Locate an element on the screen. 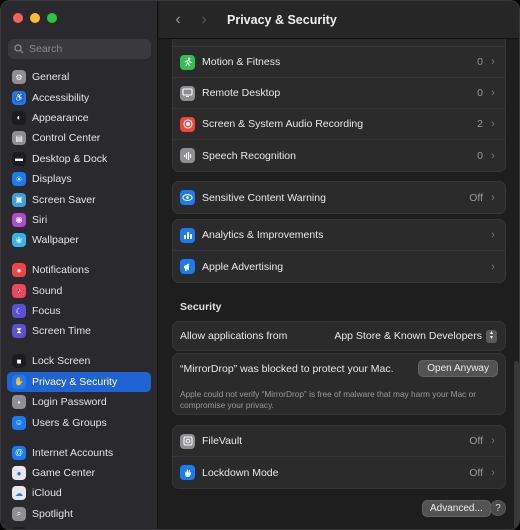  row-screen-system-audio-recording: Screen & System Audio Recording 2 › is located at coordinates (339, 124).